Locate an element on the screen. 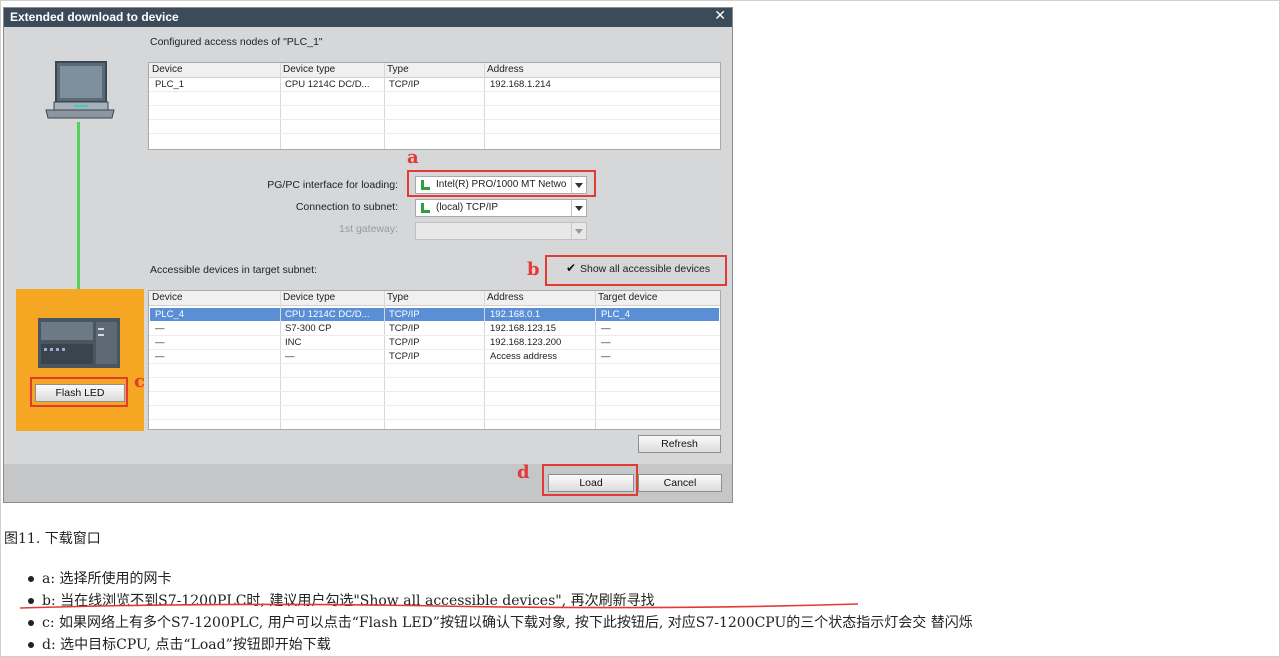  red-underline-stroke is located at coordinates (439, 606).